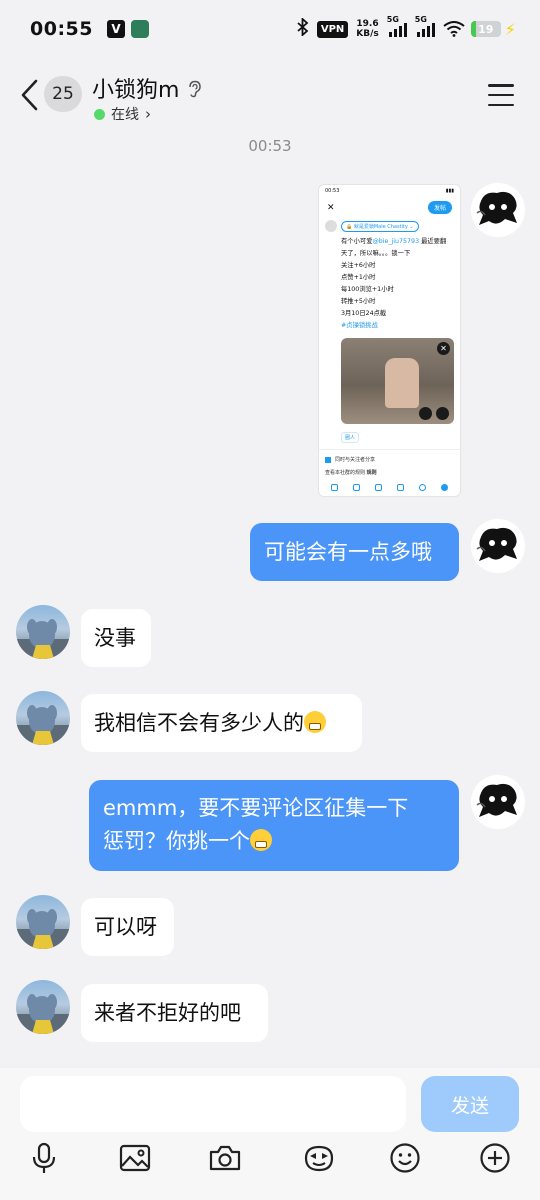 This screenshot has width=540, height=1200. What do you see at coordinates (270, 97) in the screenshot?
I see `chat-header: 25 小锁狗m 在线 ›` at bounding box center [270, 97].